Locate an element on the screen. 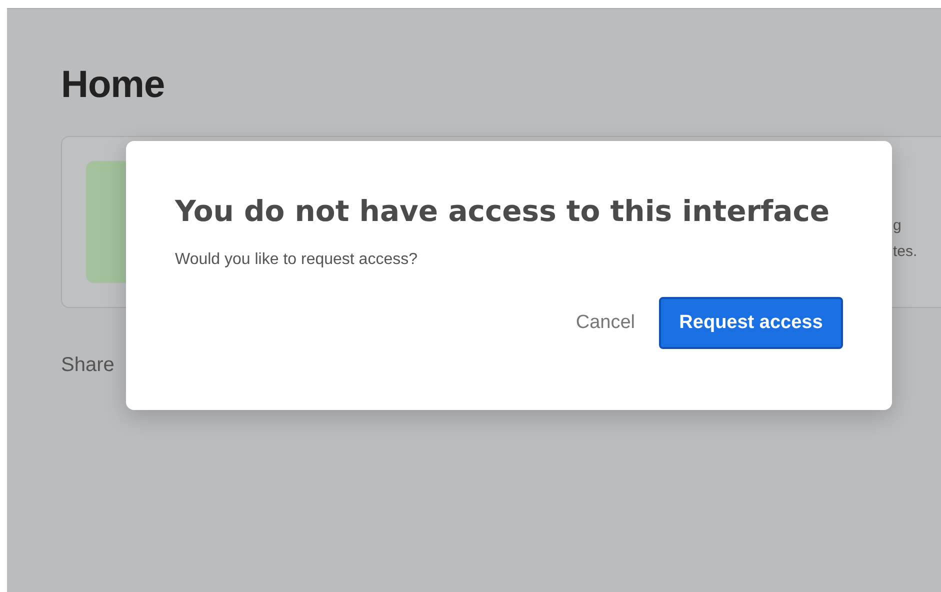 This screenshot has height=592, width=941. request-access-button: Request access is located at coordinates (751, 323).